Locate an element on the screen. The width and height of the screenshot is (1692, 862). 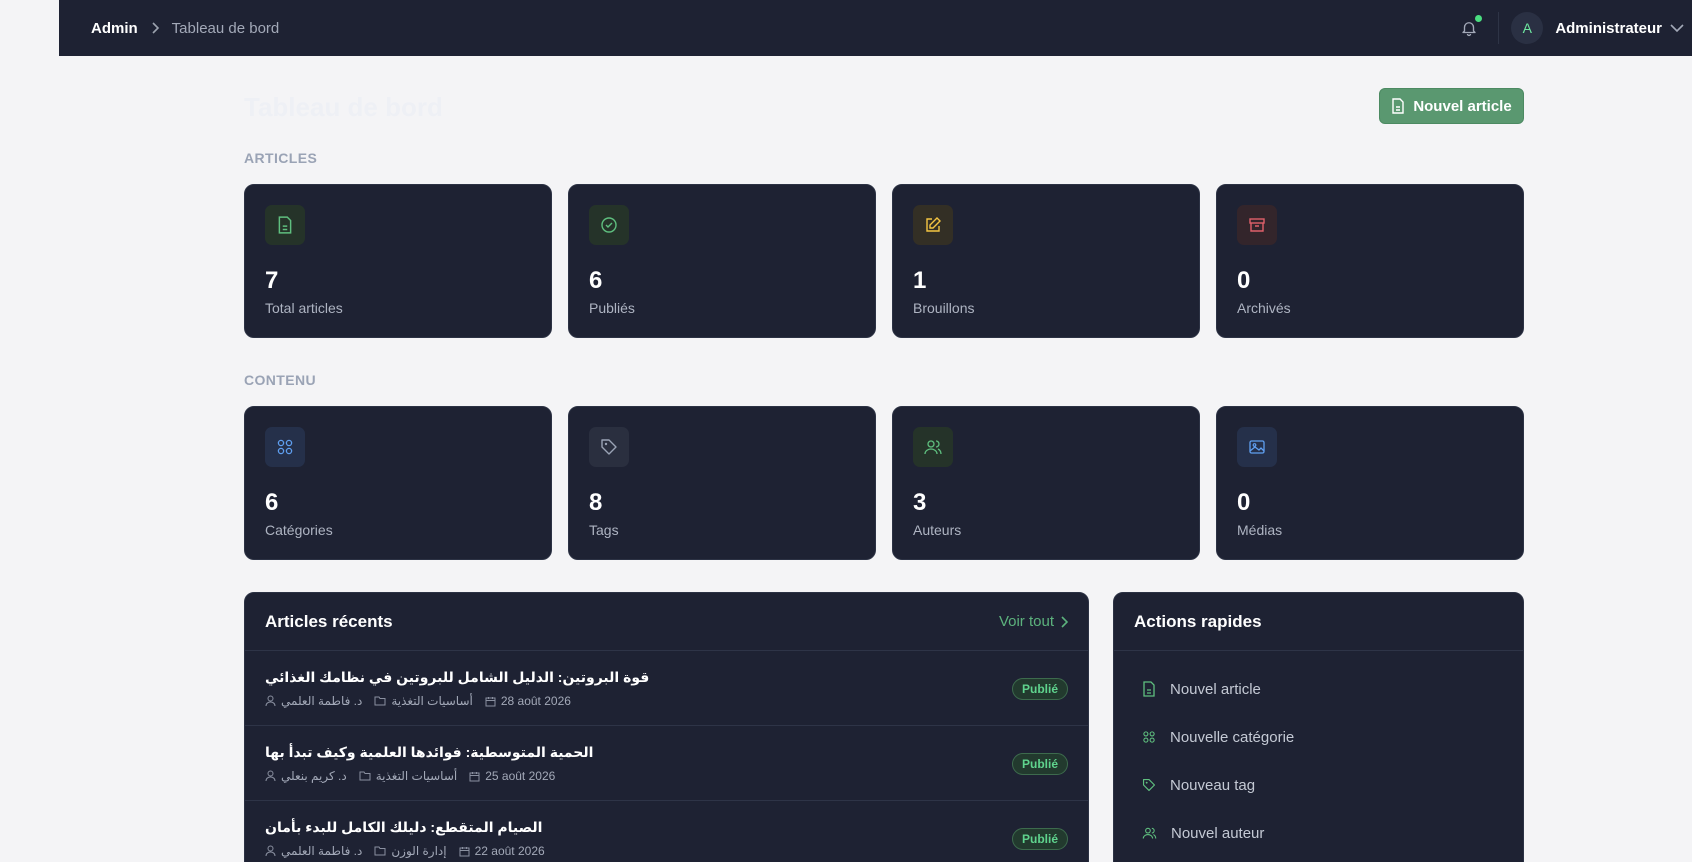
breadcrumb: Admin Tableau de bord is located at coordinates (185, 28).